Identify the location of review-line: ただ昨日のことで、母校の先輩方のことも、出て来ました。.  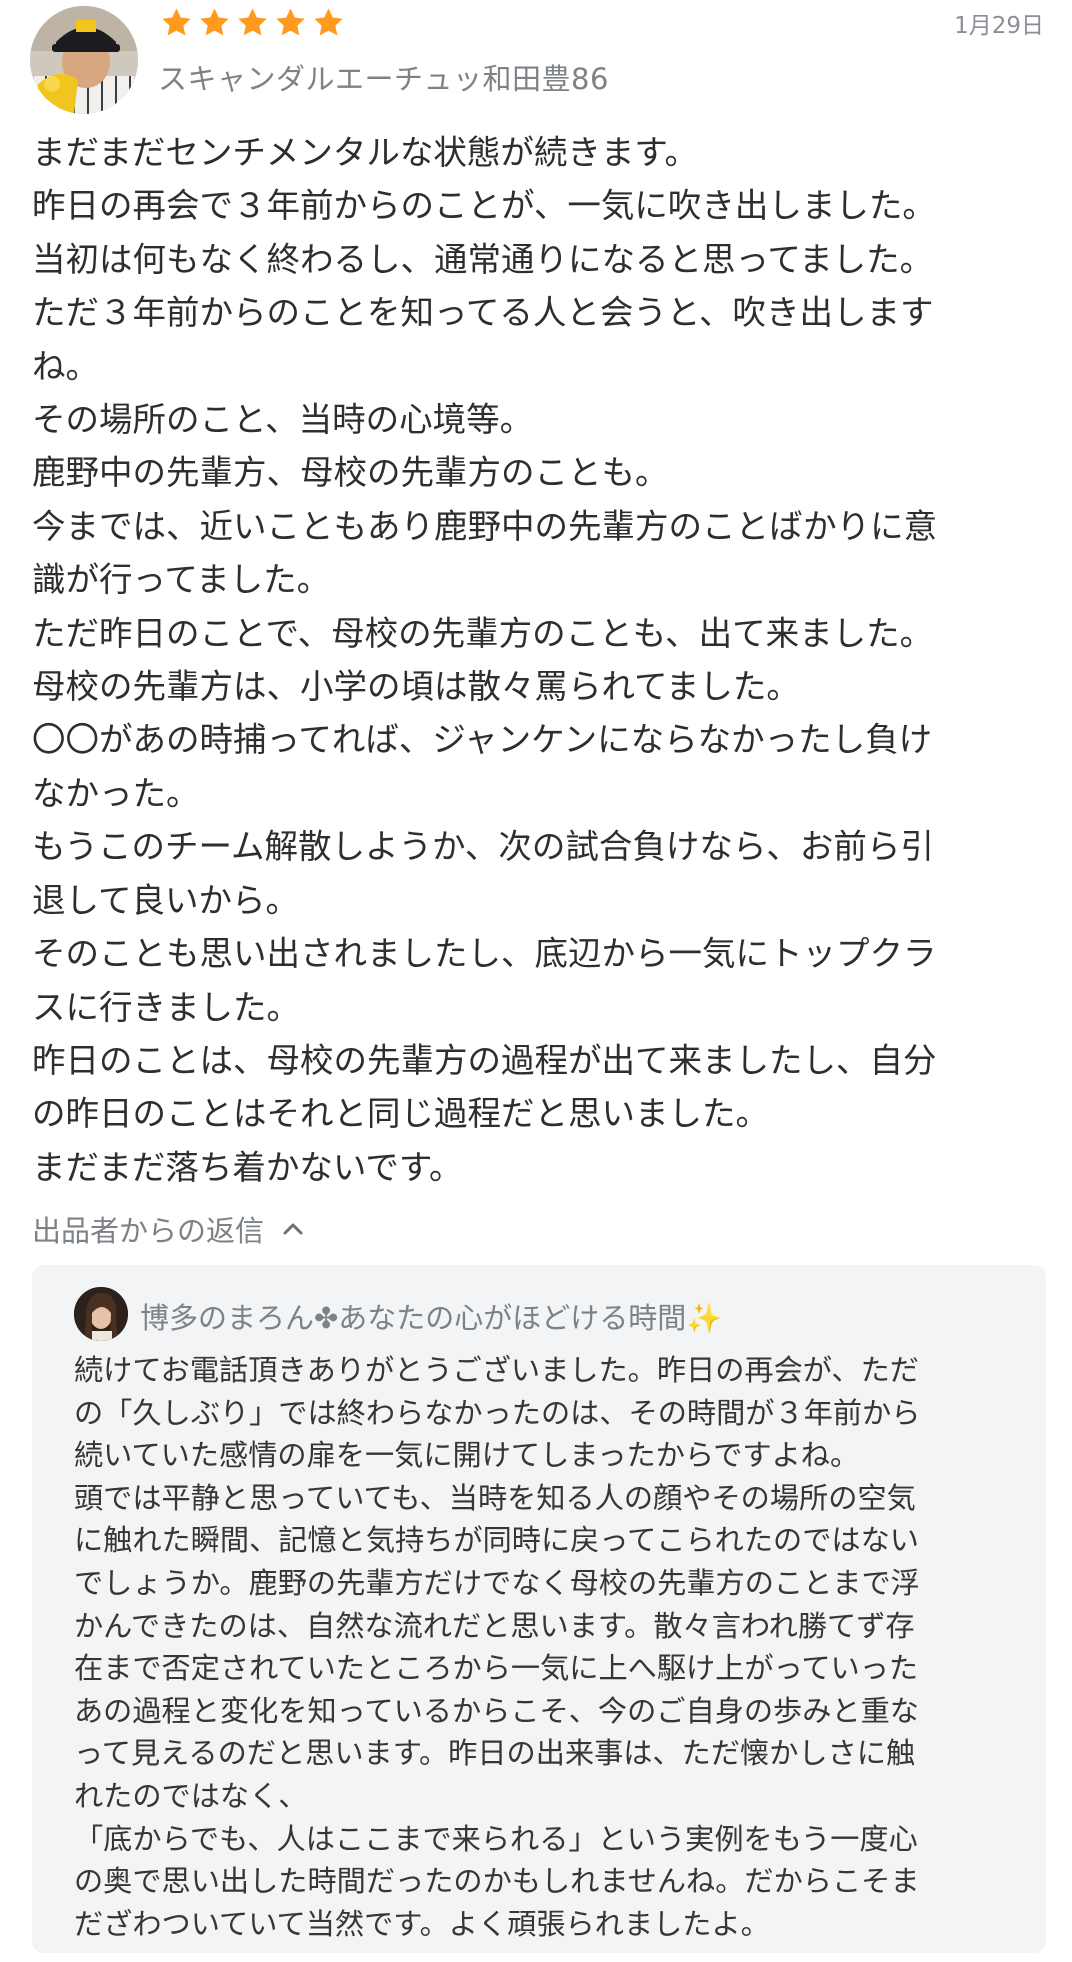
(483, 633).